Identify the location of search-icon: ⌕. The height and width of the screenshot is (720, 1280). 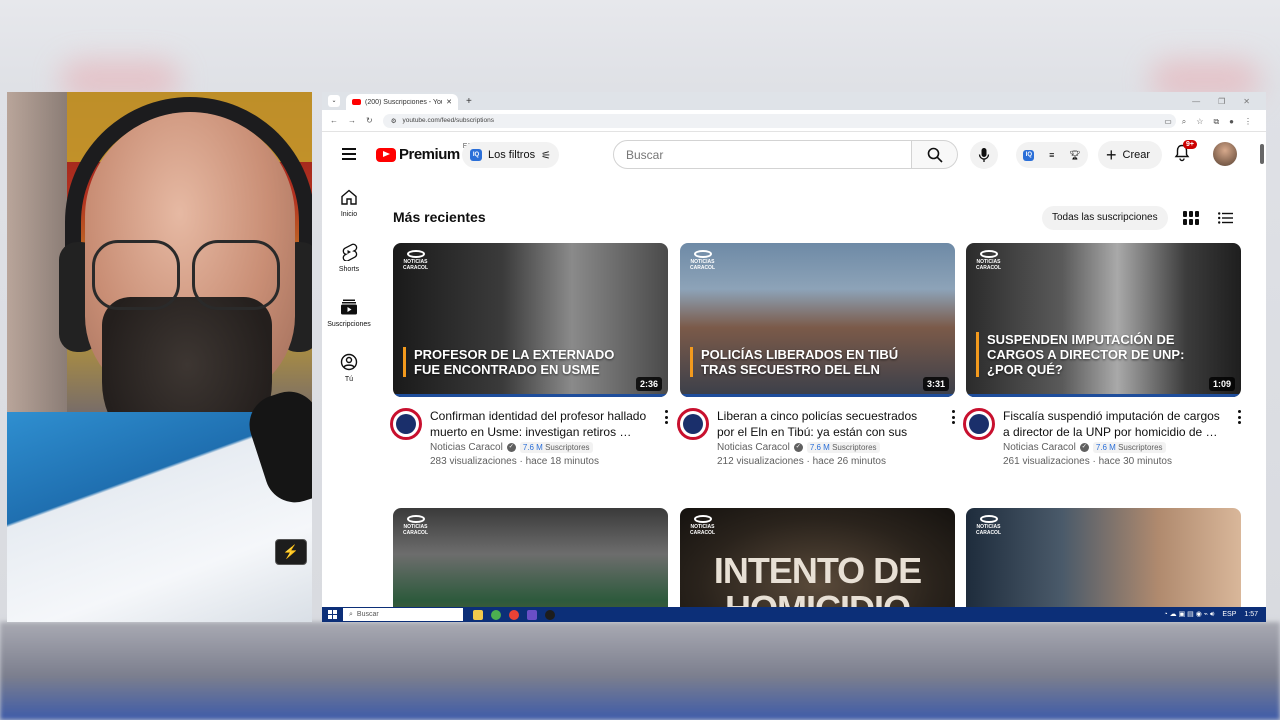
(351, 614).